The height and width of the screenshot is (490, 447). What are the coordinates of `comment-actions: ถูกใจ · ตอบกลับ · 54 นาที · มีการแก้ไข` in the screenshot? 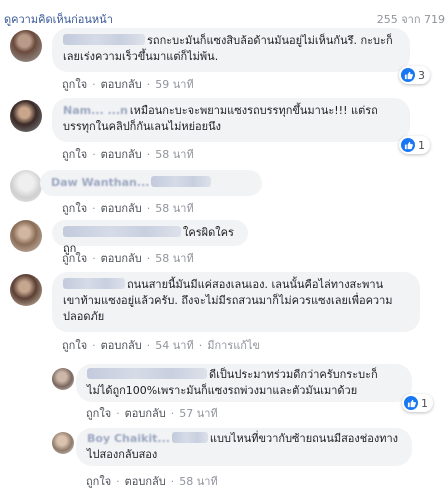 It's located at (161, 345).